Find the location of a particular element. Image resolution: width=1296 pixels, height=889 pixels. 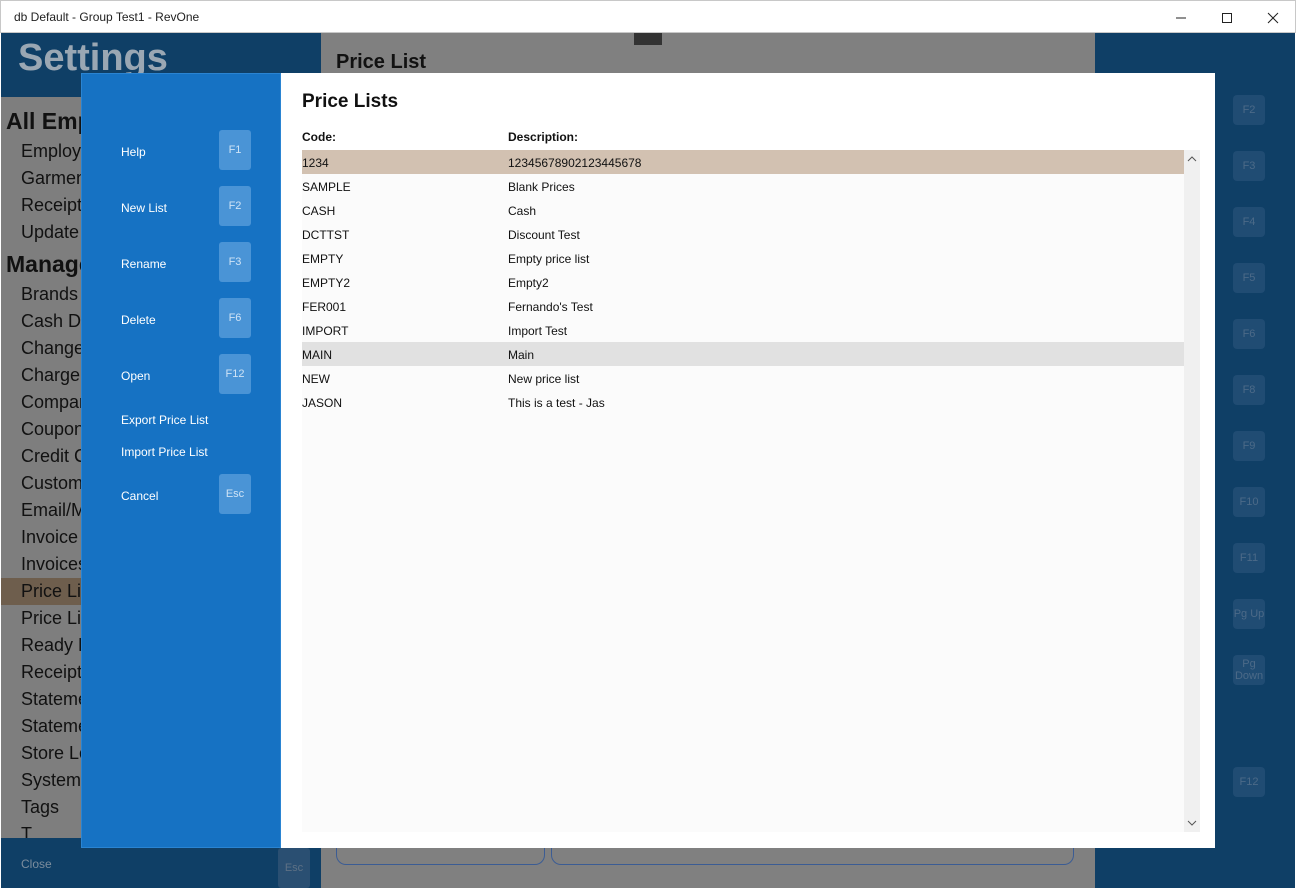

f12-key: F12 is located at coordinates (235, 374).